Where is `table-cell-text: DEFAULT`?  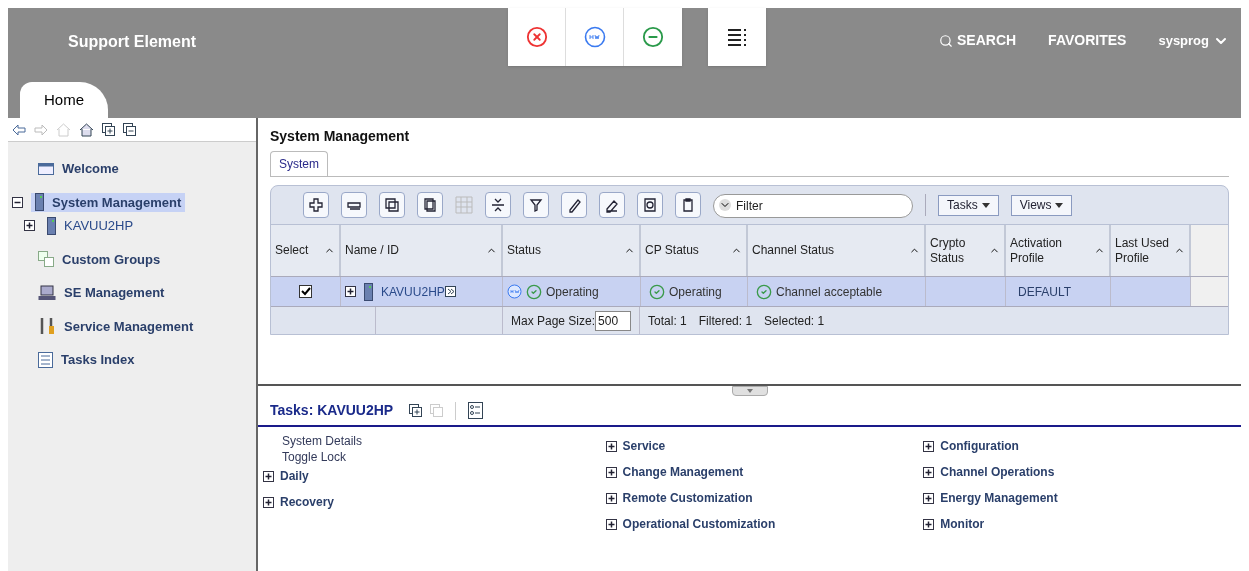 table-cell-text: DEFAULT is located at coordinates (1045, 292).